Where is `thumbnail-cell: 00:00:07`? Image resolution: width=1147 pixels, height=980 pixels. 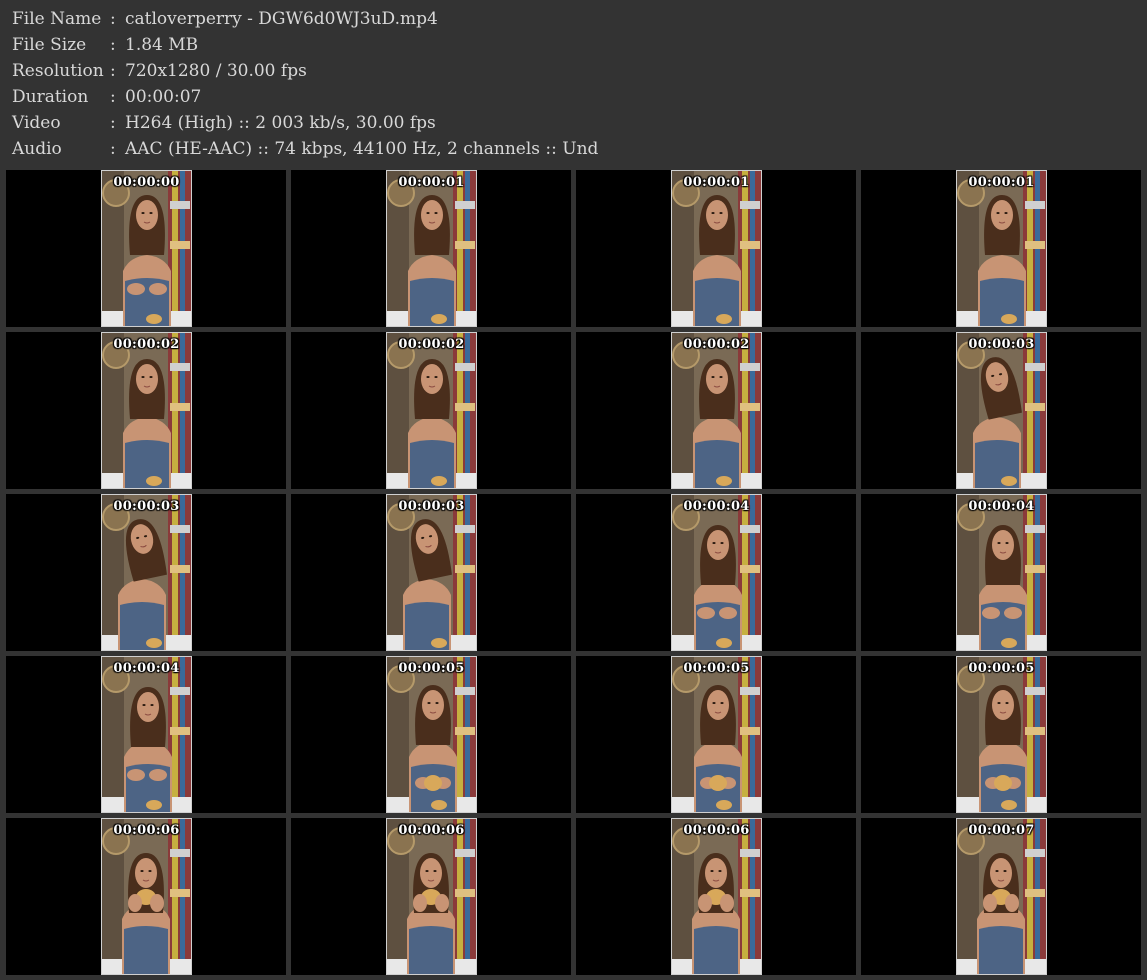 thumbnail-cell: 00:00:07 is located at coordinates (1001, 896).